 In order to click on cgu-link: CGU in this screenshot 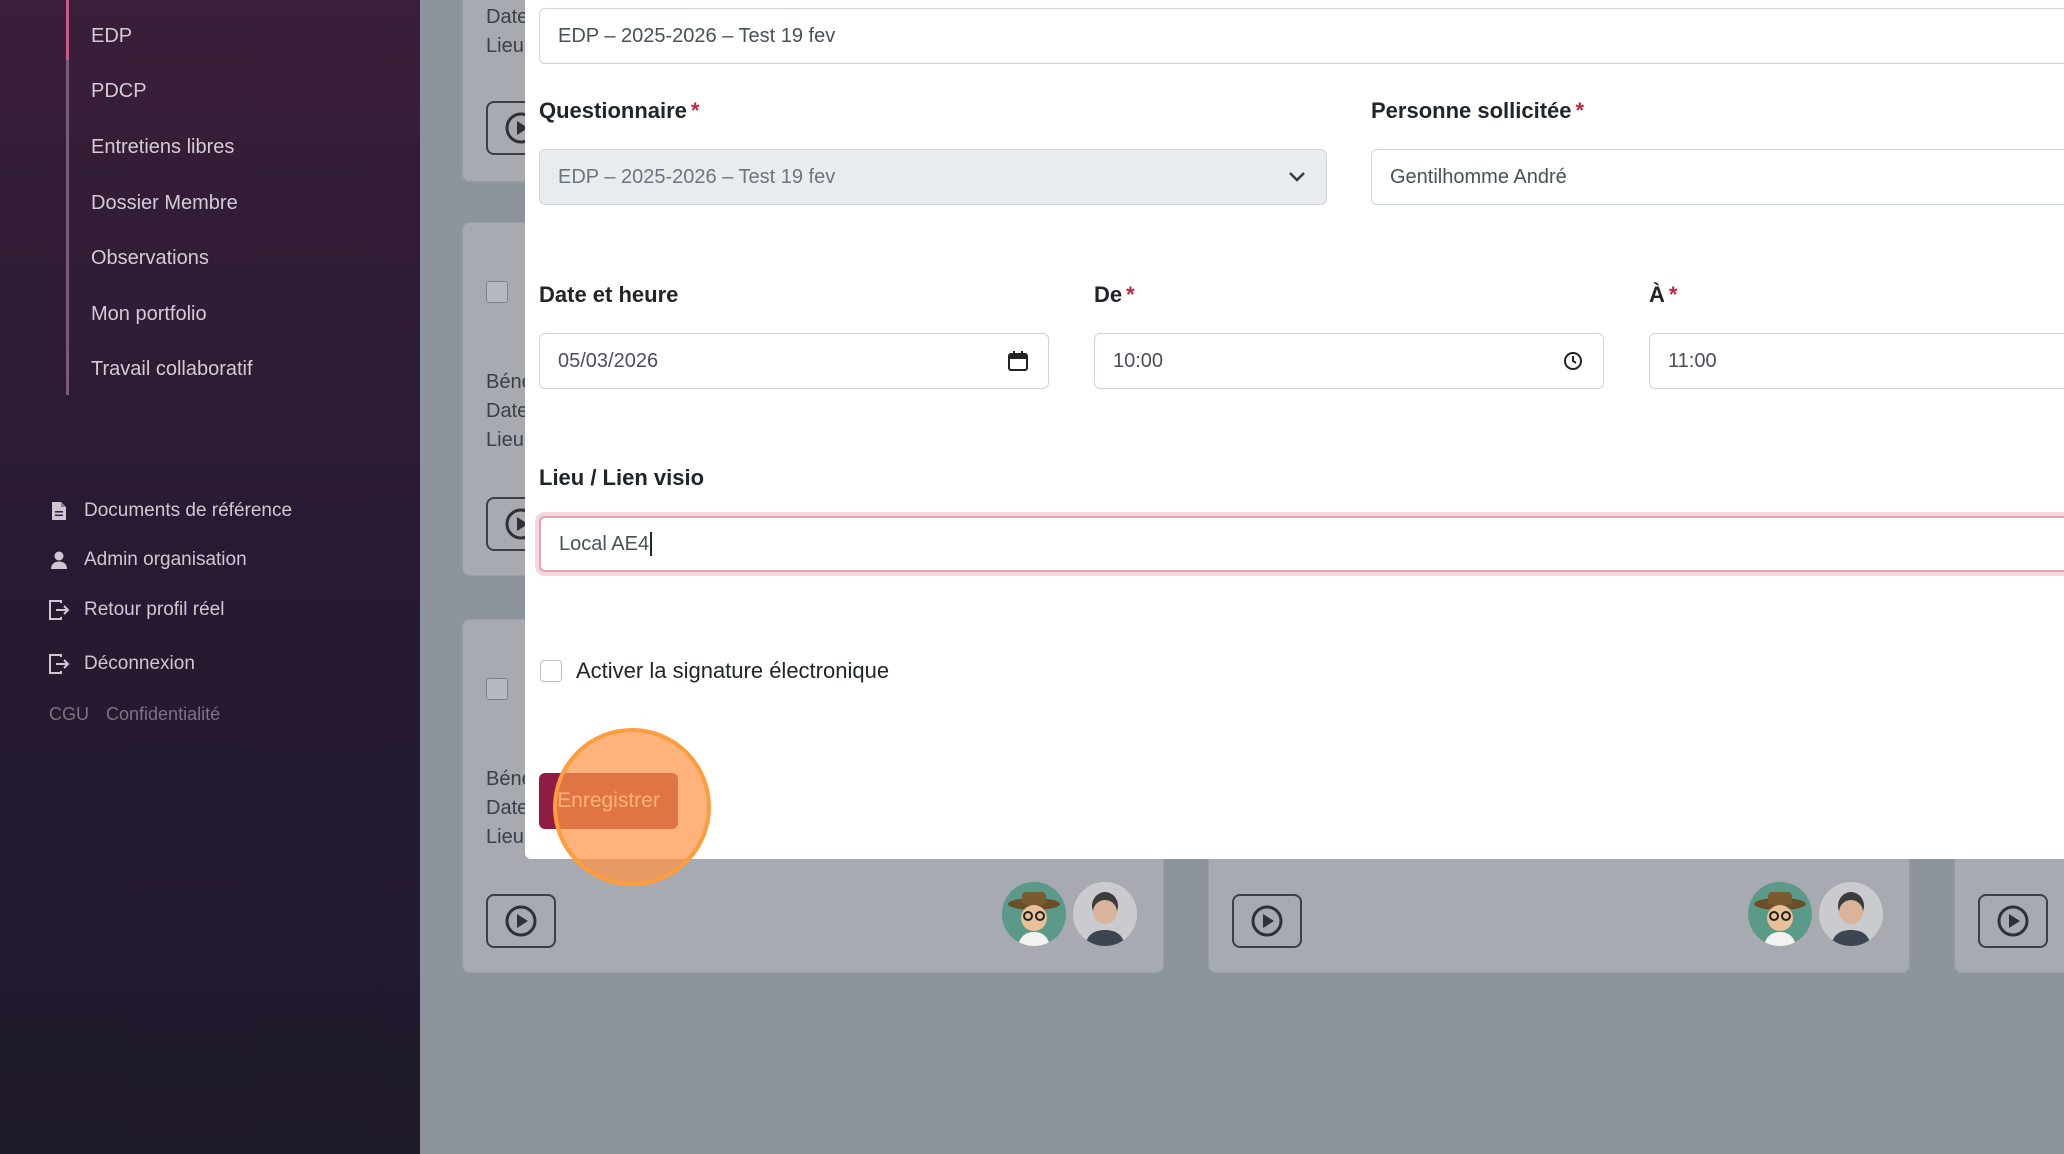, I will do `click(69, 714)`.